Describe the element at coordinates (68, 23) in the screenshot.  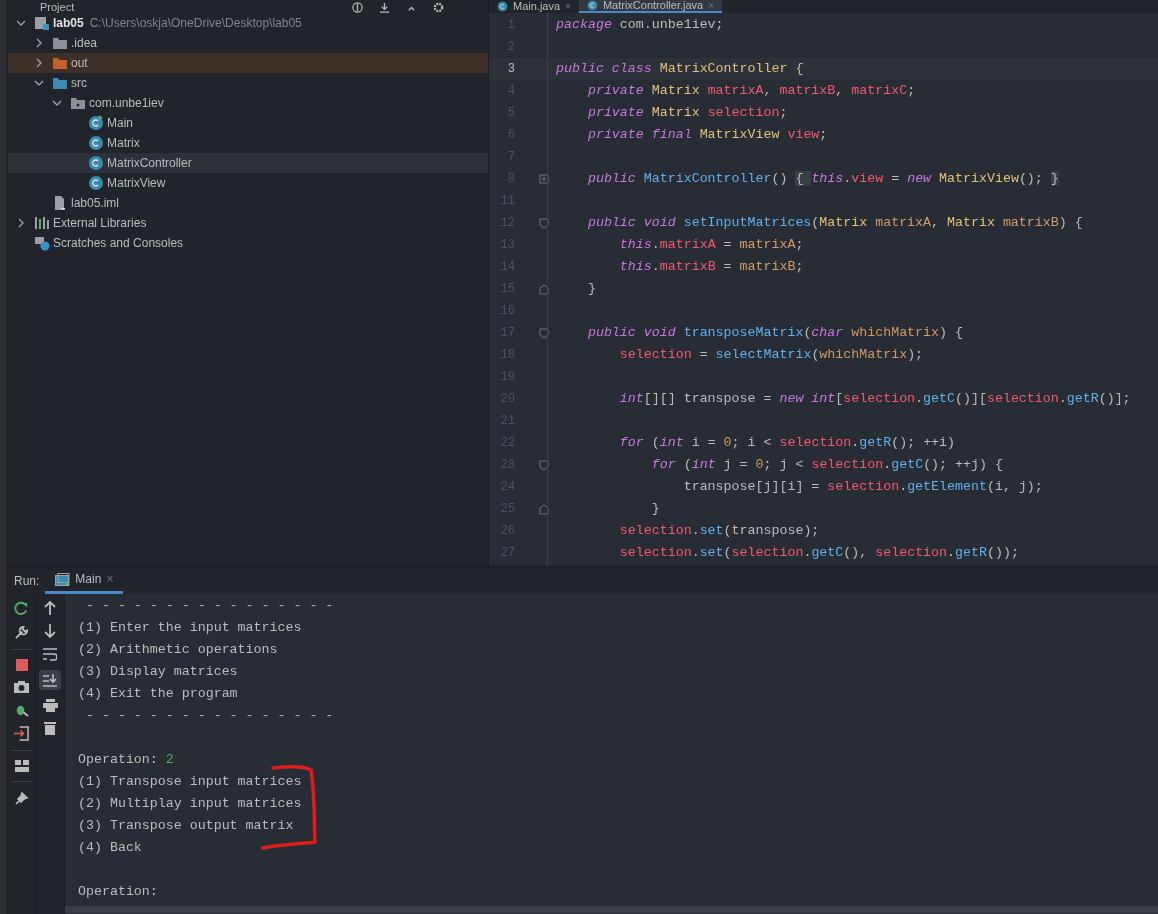
I see `tree-label: lab05` at that location.